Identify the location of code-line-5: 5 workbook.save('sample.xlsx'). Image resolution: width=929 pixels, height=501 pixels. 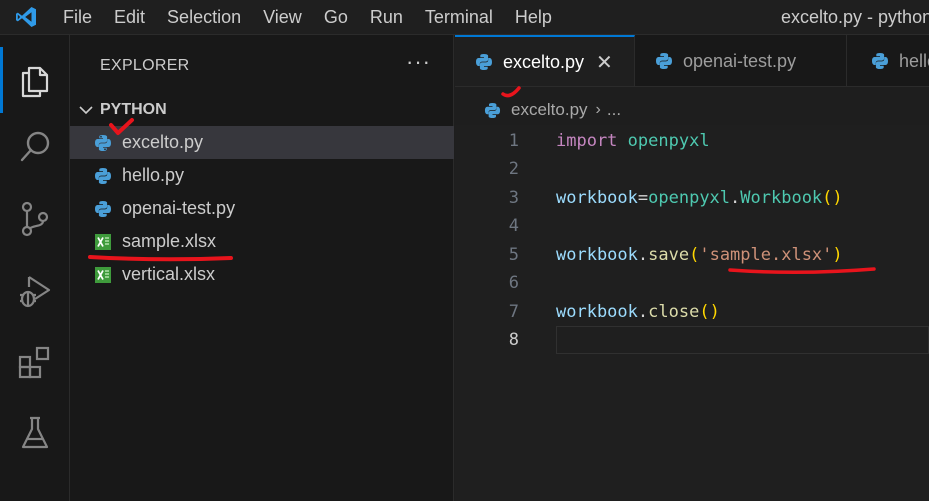
(692, 255).